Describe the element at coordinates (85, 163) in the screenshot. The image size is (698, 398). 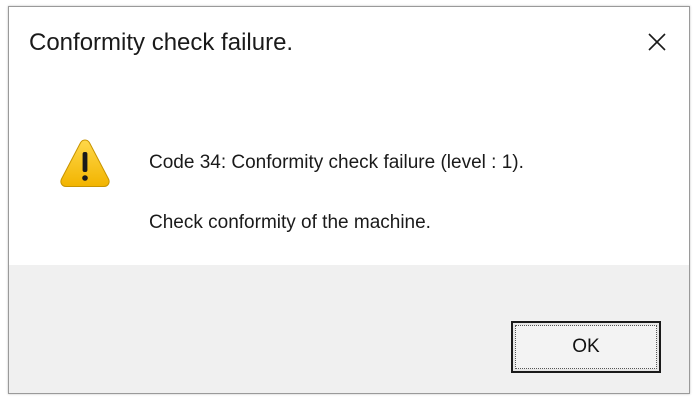
I see `warning-icon` at that location.